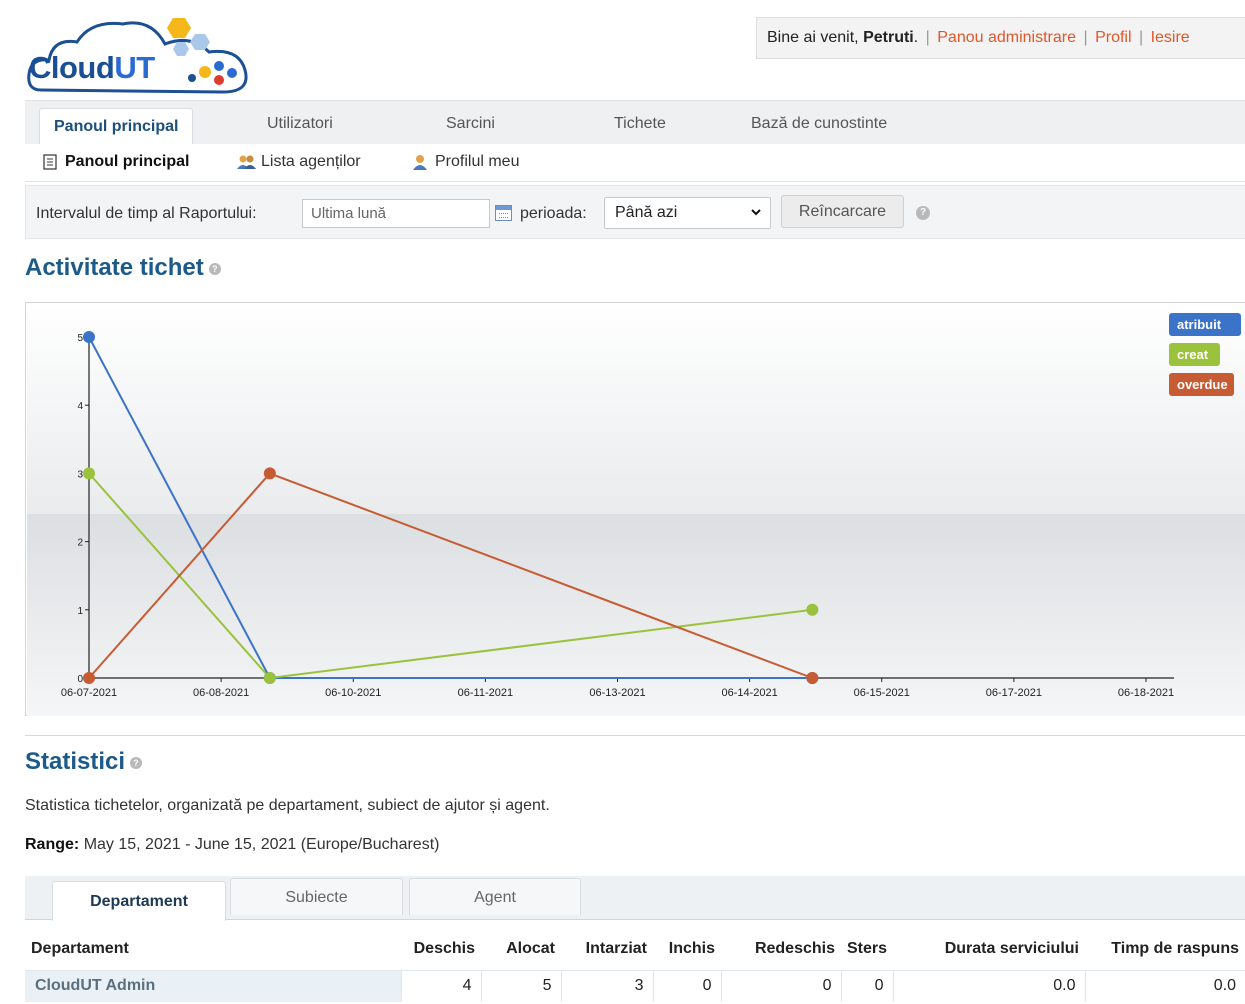 The width and height of the screenshot is (1245, 1004). I want to click on cell-closed: 0, so click(686, 985).